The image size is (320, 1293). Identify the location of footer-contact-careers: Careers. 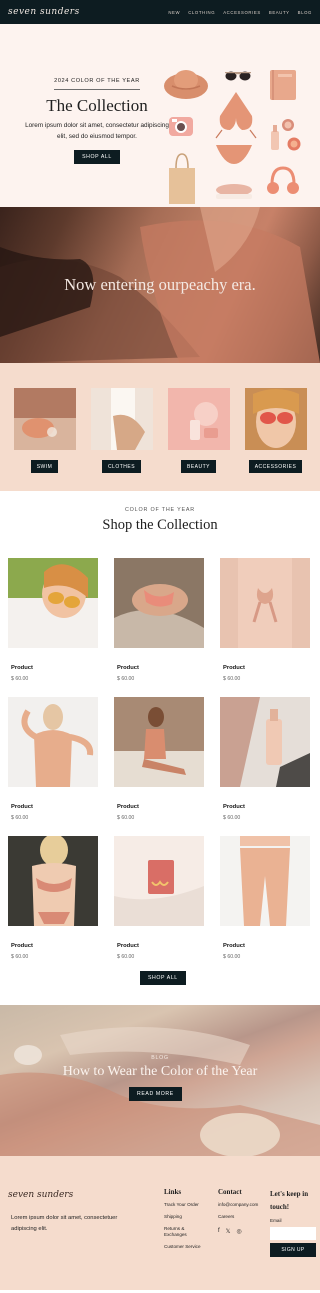
(238, 1217).